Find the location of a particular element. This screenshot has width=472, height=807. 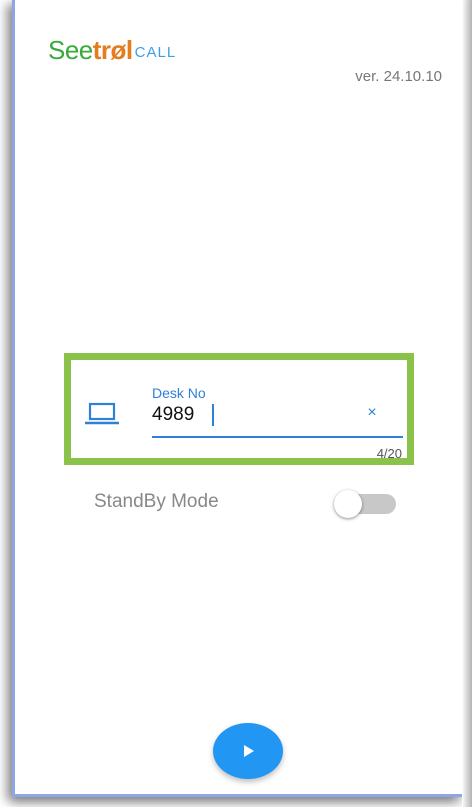

window-shadow is located at coordinates (467, 403).